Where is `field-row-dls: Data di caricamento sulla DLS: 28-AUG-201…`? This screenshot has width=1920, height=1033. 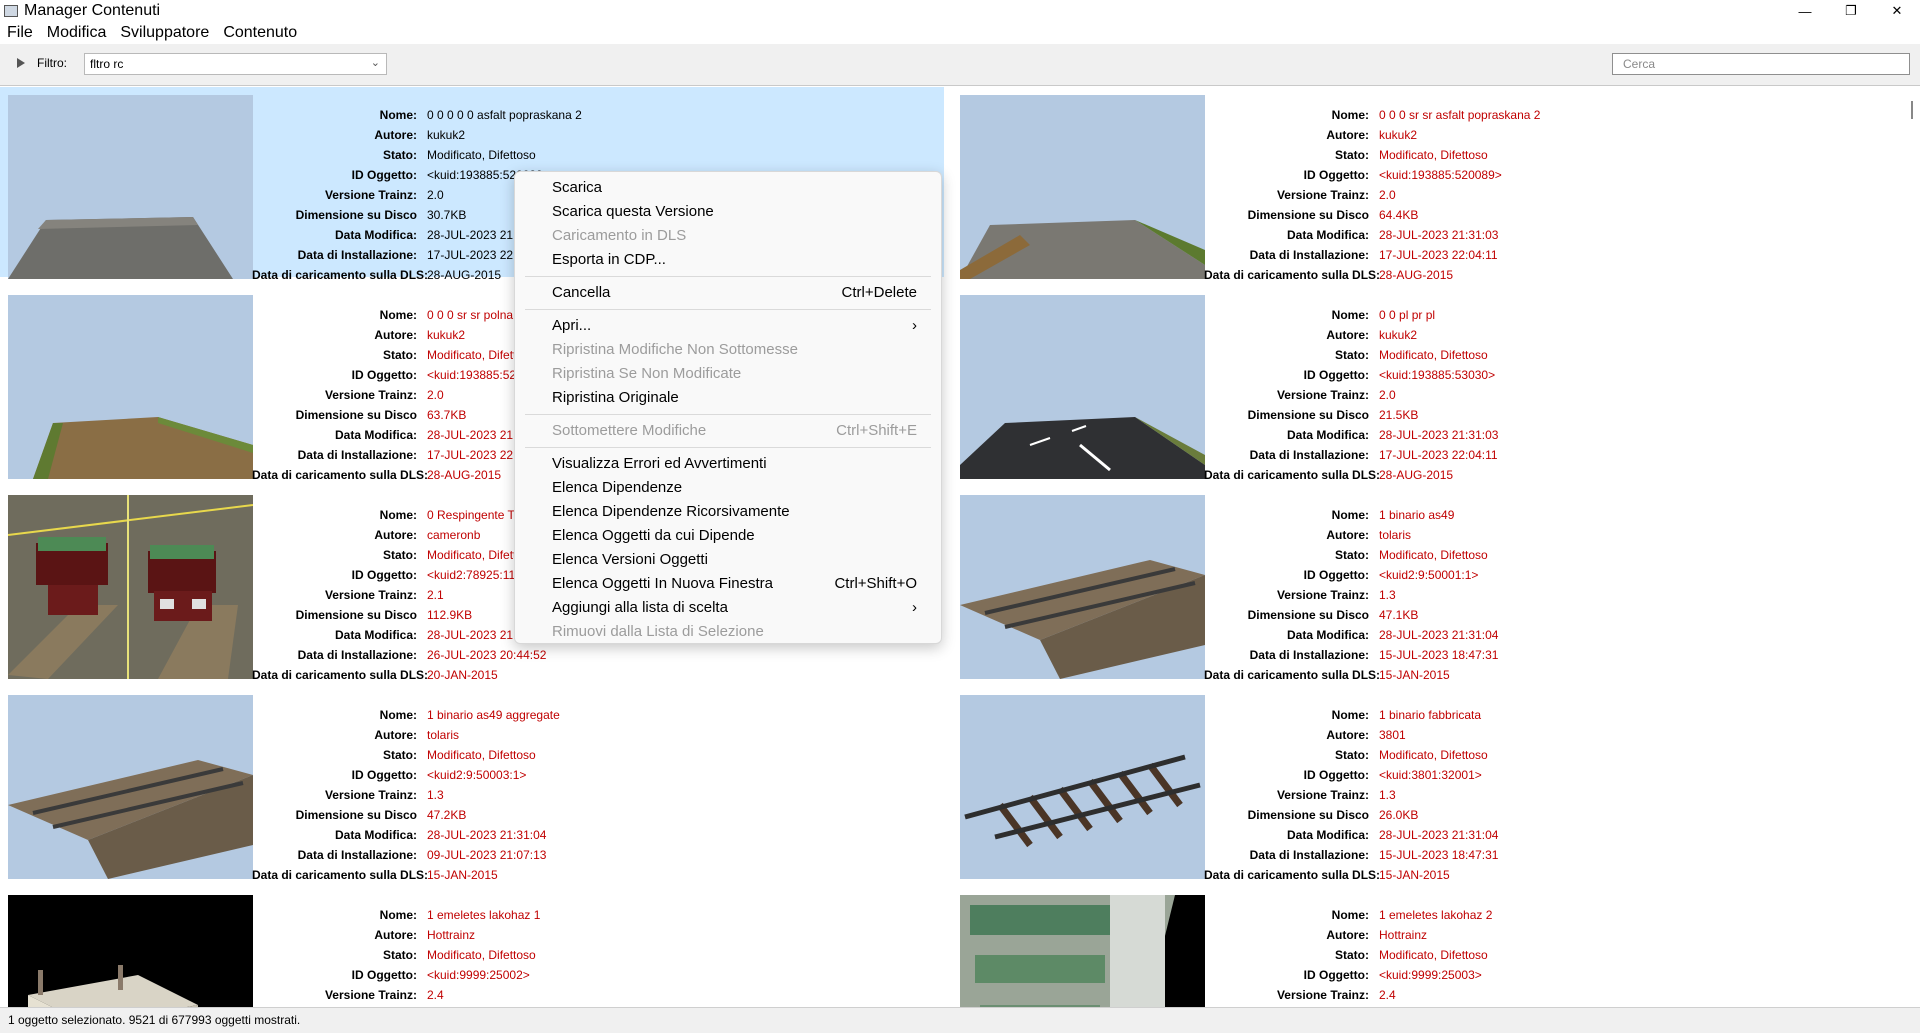
field-row-dls: Data di caricamento sulla DLS: 28-AUG-201… is located at coordinates (1372, 275).